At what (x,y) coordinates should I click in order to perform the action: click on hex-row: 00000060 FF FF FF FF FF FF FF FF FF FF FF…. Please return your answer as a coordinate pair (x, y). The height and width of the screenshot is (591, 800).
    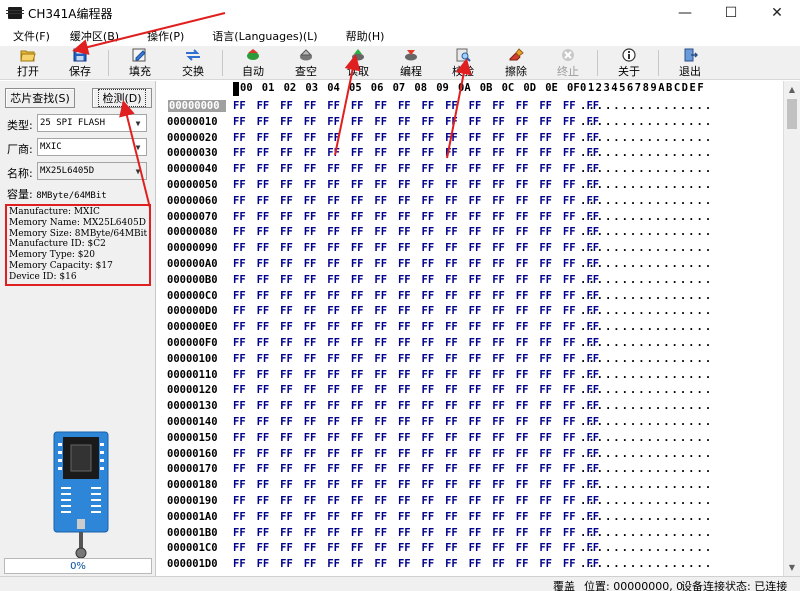
    Looking at the image, I should click on (470, 201).